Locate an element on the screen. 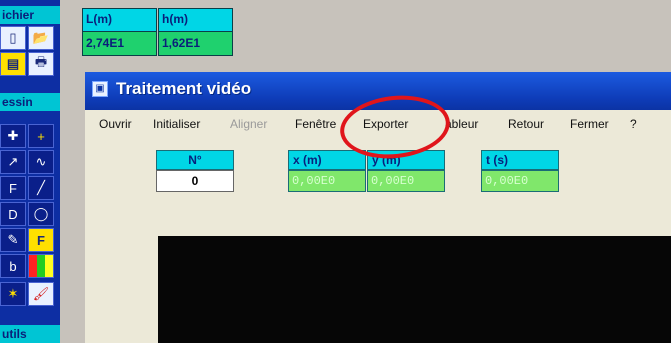 Image resolution: width=671 pixels, height=343 pixels. length-cell: L(m) 2,74E1 is located at coordinates (119, 32).